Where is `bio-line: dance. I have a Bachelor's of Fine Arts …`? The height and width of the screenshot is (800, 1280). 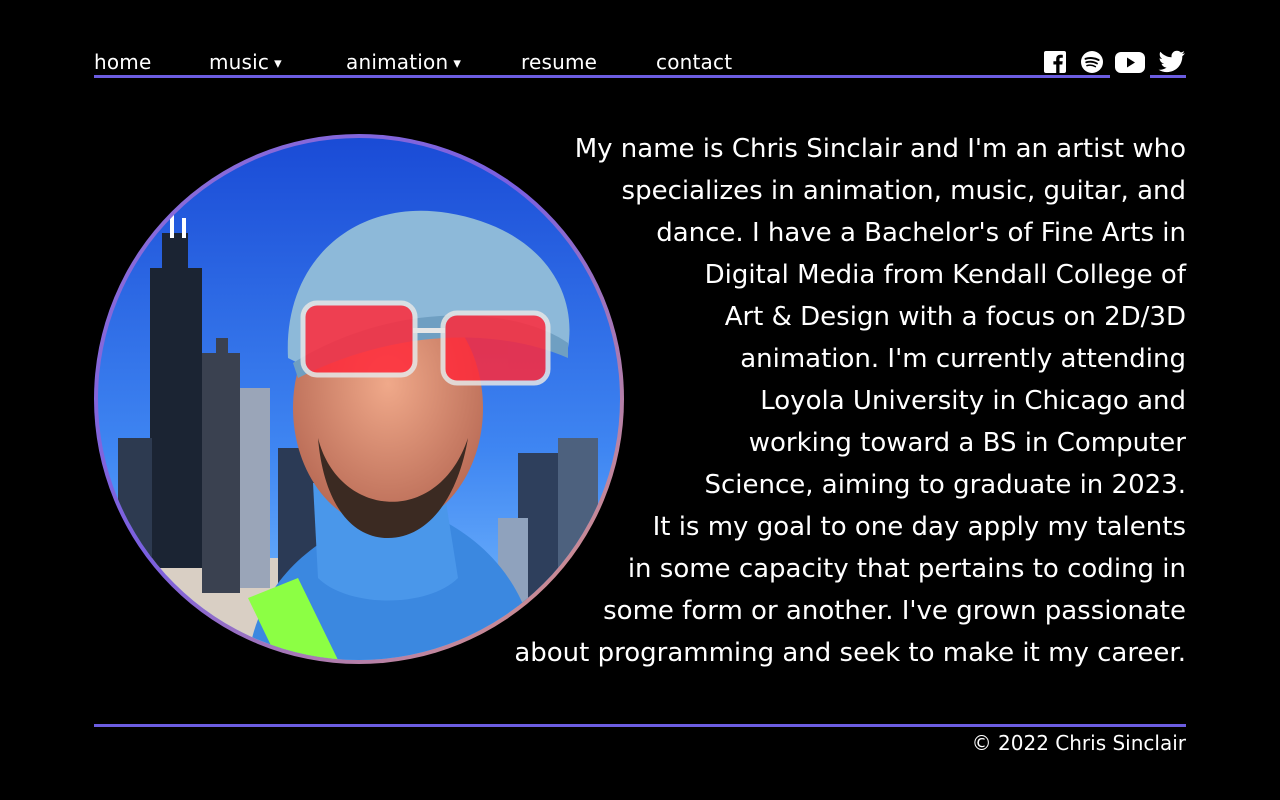
bio-line: dance. I have a Bachelor's of Fine Arts … is located at coordinates (921, 233).